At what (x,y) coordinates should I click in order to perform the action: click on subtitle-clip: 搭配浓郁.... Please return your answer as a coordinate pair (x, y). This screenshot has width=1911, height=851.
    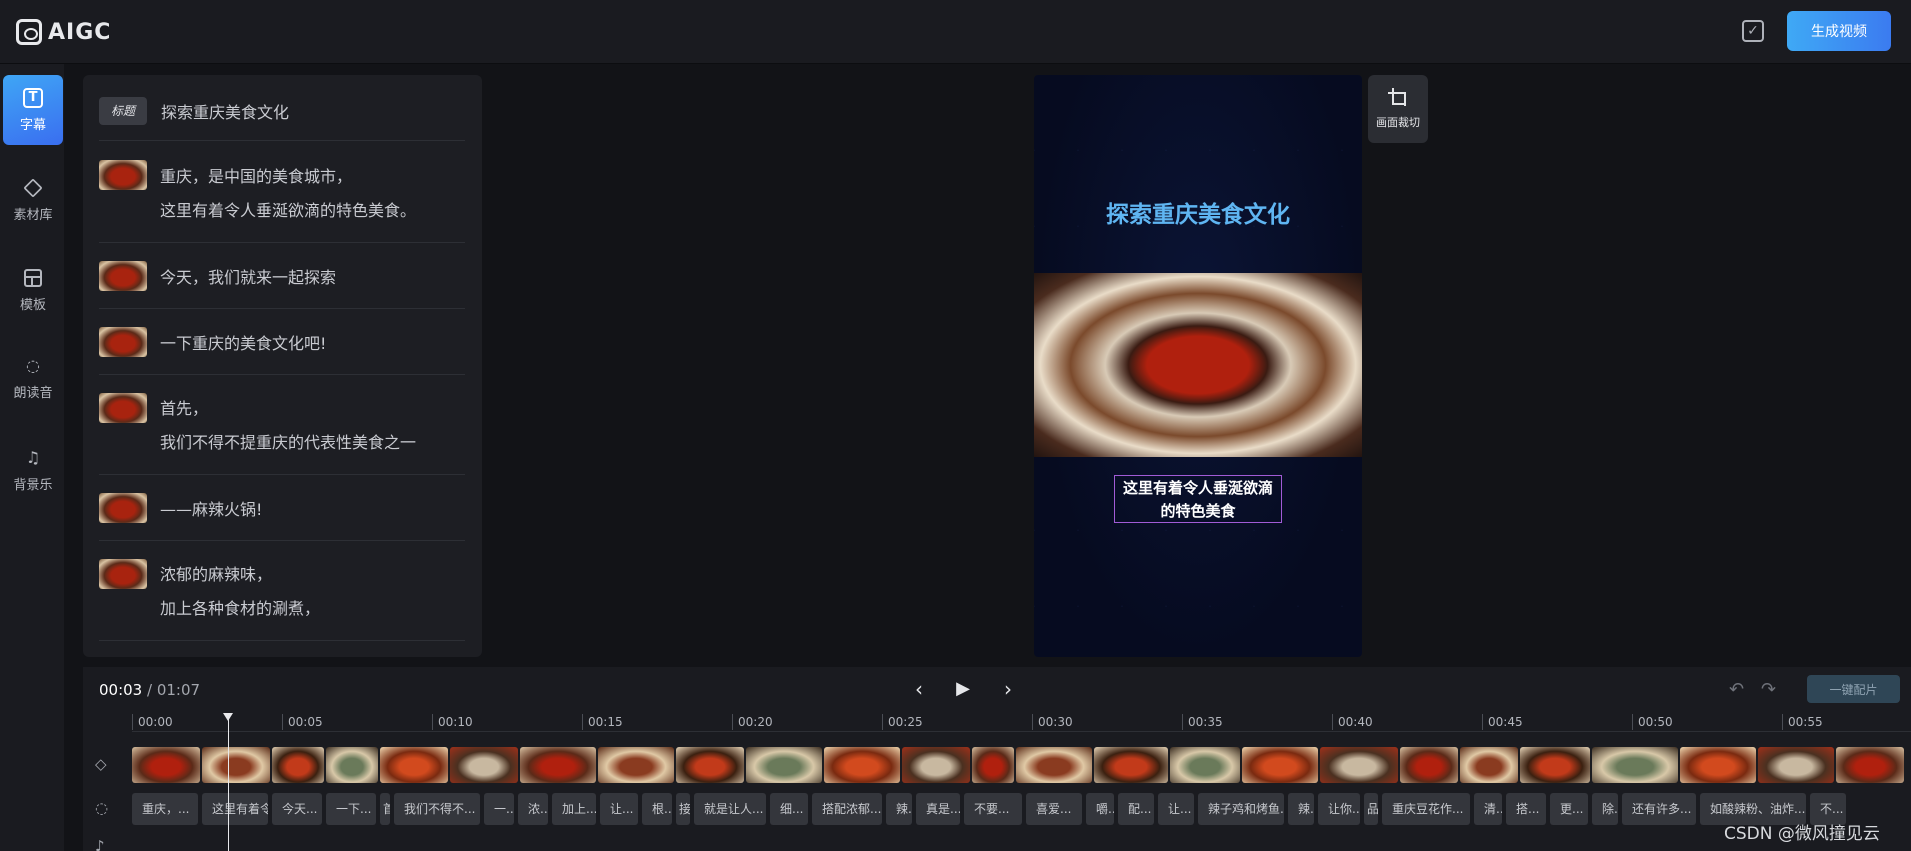
    Looking at the image, I should click on (847, 809).